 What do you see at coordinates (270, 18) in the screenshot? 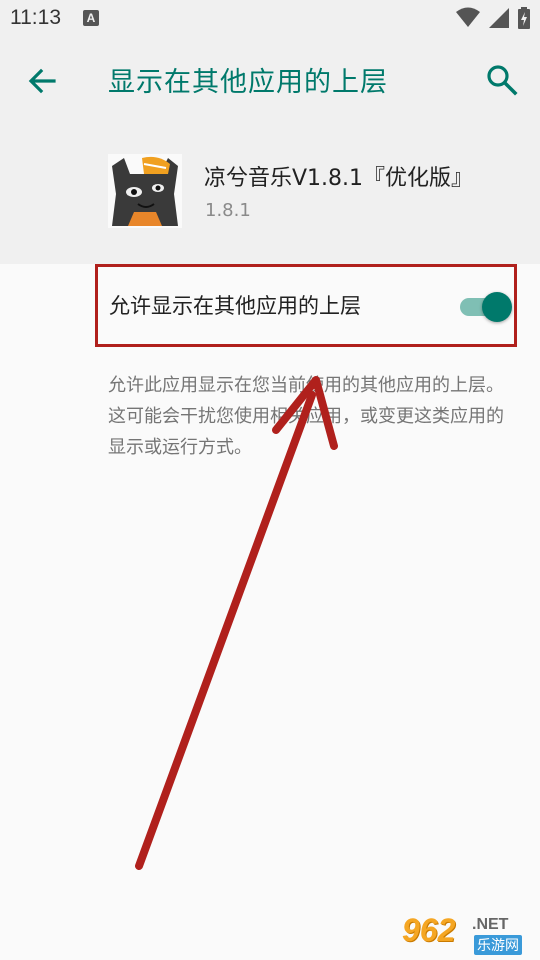
I see `status-bar: 11:13 A` at bounding box center [270, 18].